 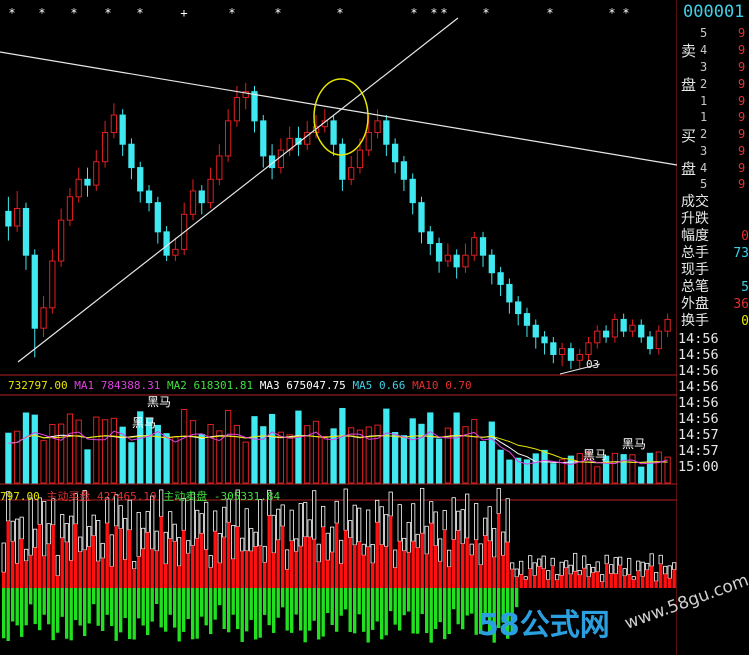 I want to click on active-buy-label: 主动买盘, so click(x=68, y=496).